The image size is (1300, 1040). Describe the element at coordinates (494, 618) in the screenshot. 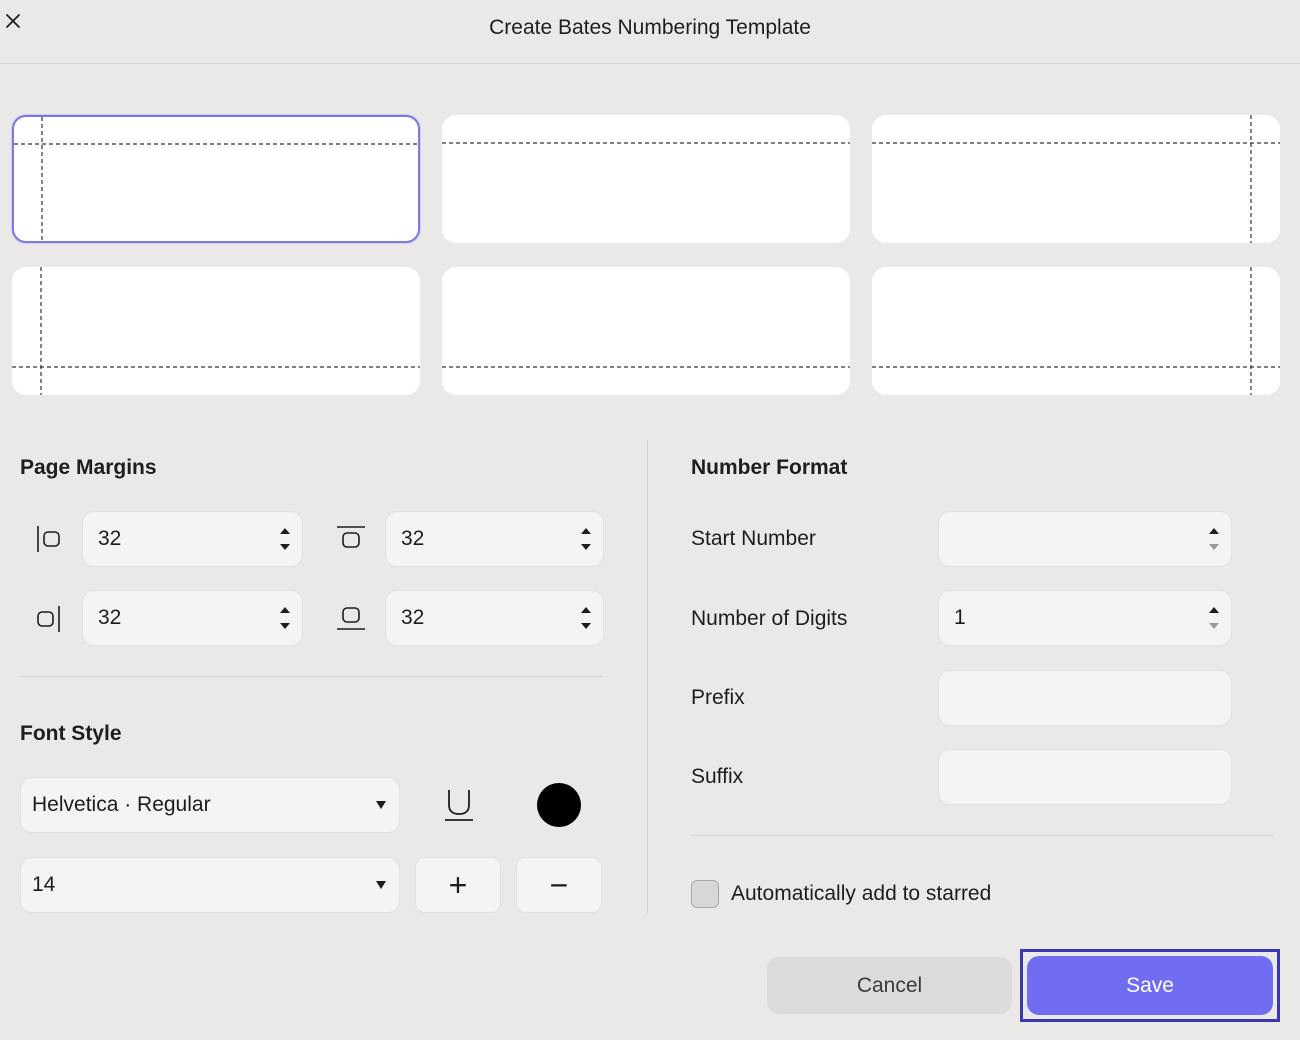

I see `bottom-margin-field: 32` at that location.